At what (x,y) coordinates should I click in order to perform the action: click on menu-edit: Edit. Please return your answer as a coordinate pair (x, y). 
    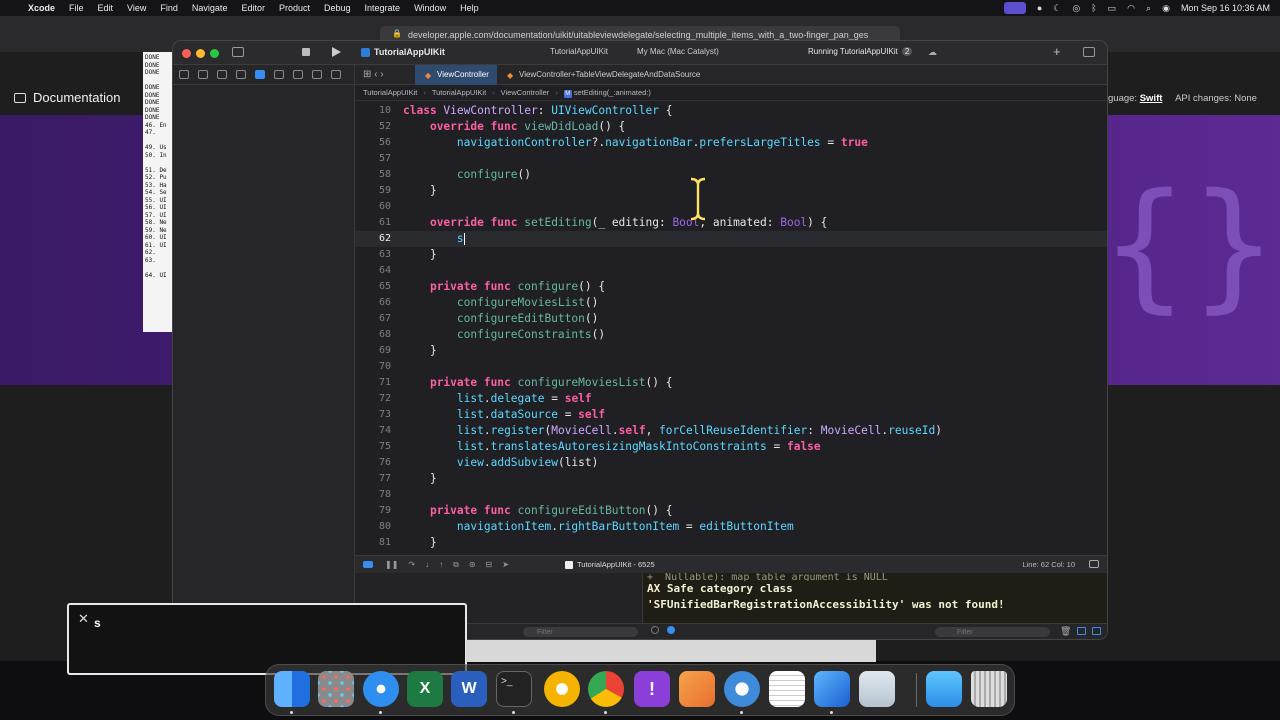
    Looking at the image, I should click on (106, 8).